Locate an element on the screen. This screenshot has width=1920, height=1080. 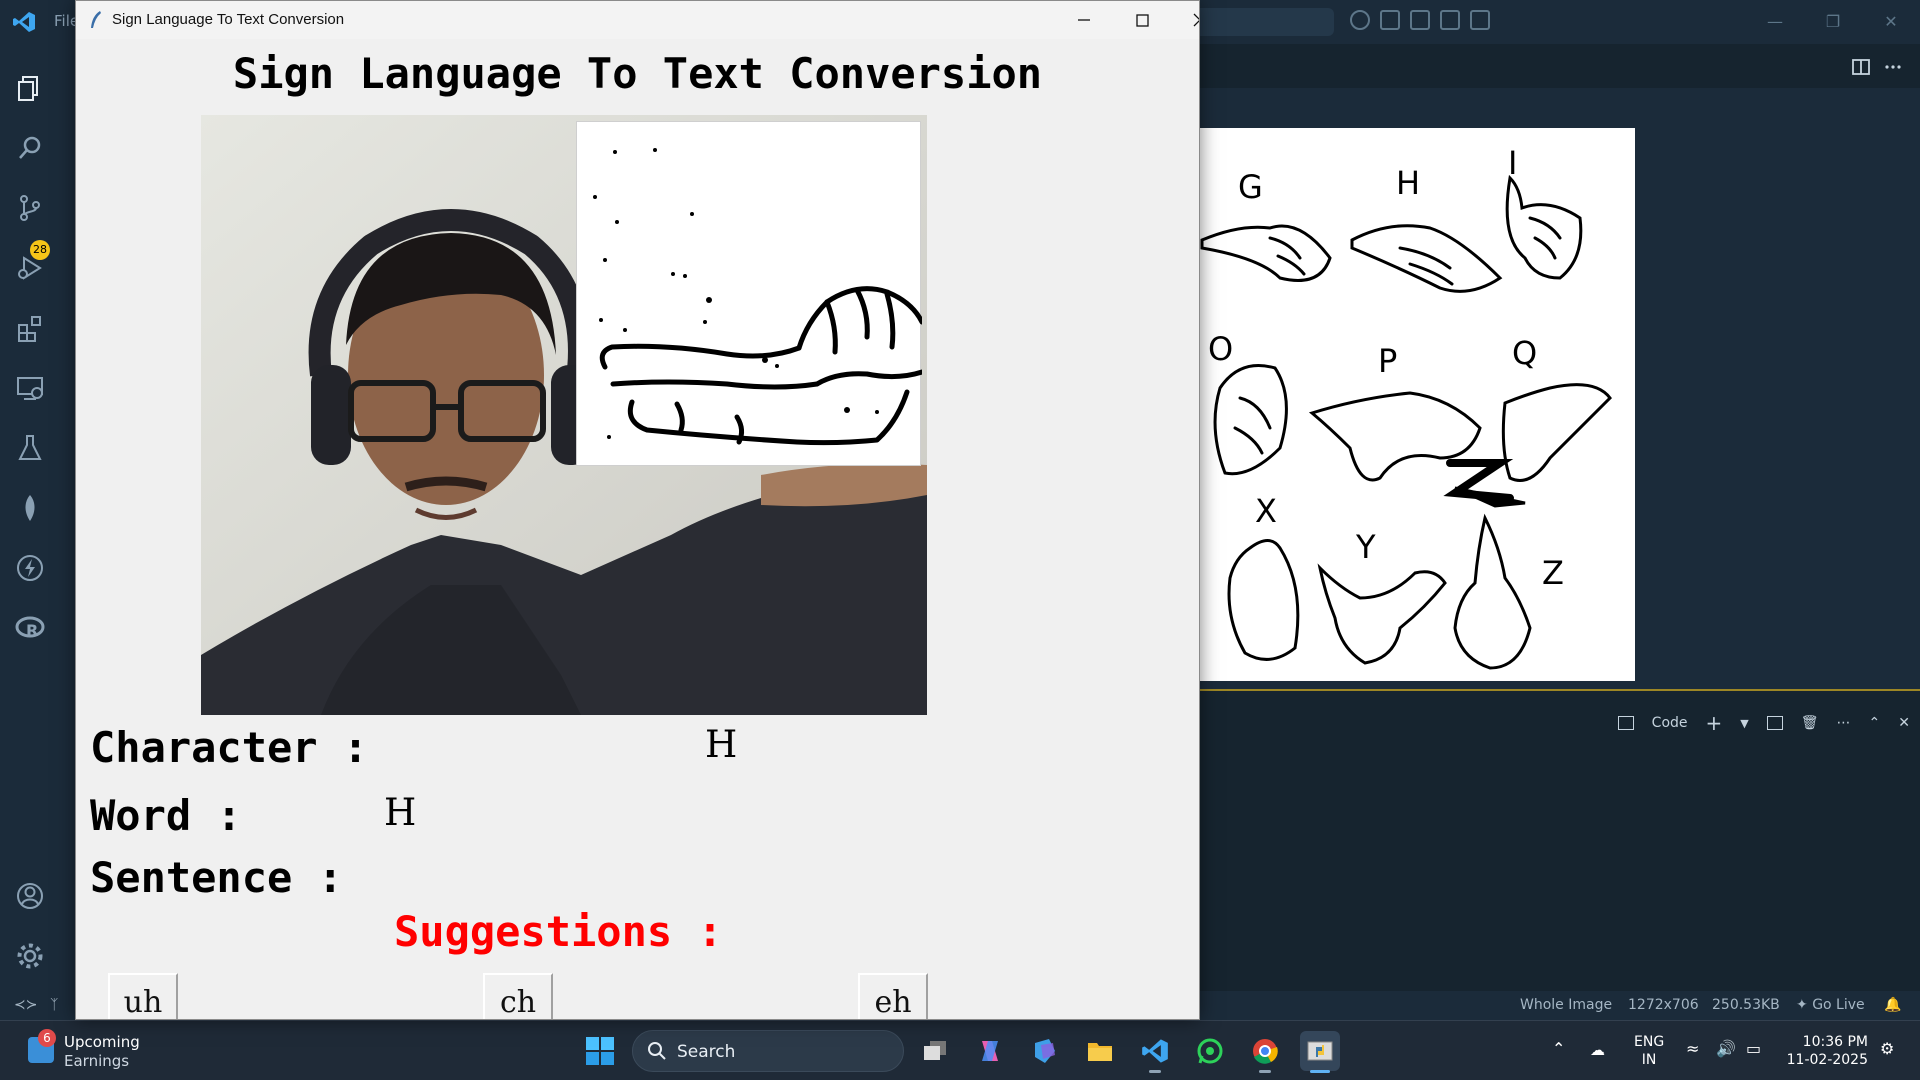
notifications-bell-icon: 🔔 is located at coordinates (1892, 1005).